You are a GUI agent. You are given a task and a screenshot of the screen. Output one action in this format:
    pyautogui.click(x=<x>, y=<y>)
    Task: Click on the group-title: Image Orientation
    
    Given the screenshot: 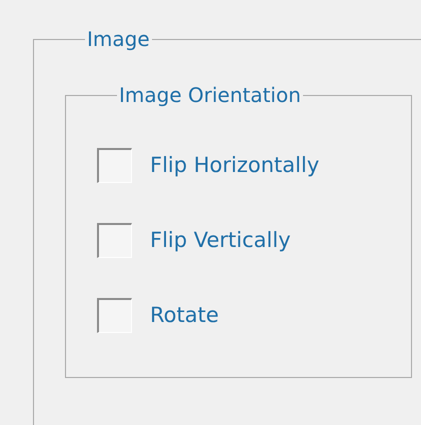 What is the action you would take?
    pyautogui.click(x=210, y=95)
    